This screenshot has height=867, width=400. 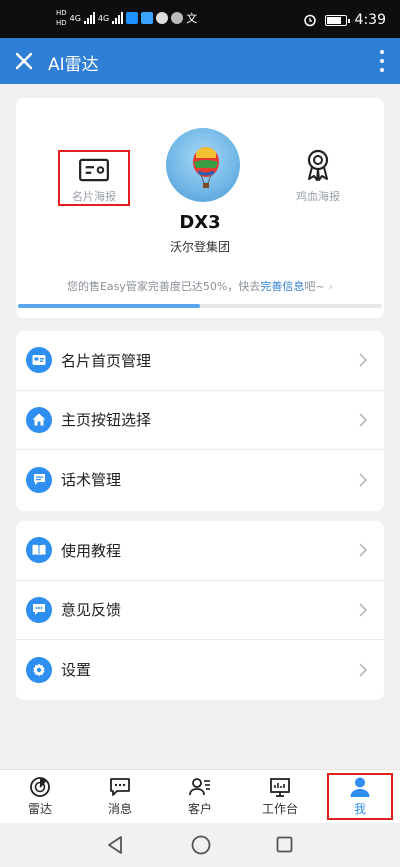 What do you see at coordinates (39, 809) in the screenshot?
I see `tab-label: 雷达` at bounding box center [39, 809].